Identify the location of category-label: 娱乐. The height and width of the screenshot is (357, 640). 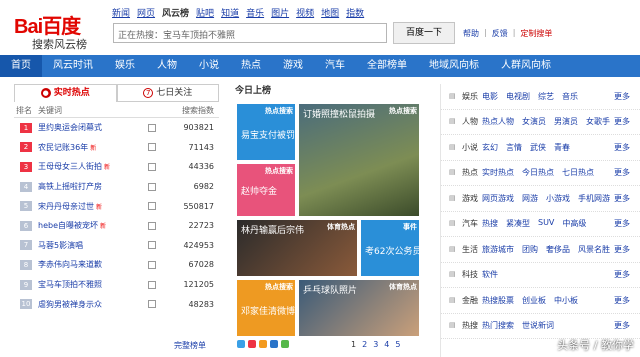
(472, 96).